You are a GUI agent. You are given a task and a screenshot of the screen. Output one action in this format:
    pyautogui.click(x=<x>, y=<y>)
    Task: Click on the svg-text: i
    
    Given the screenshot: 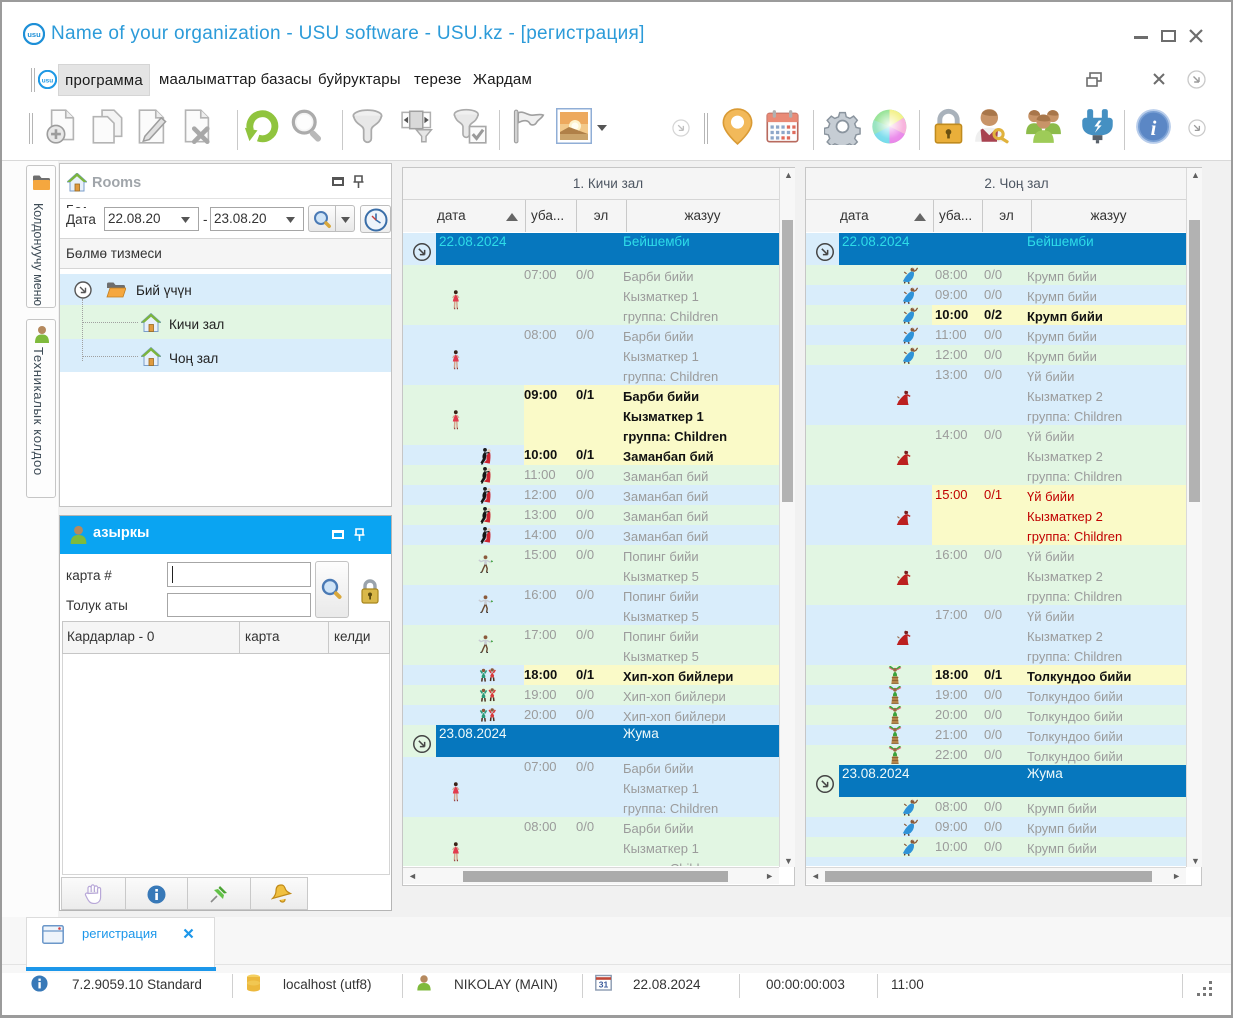 What is the action you would take?
    pyautogui.click(x=1154, y=129)
    